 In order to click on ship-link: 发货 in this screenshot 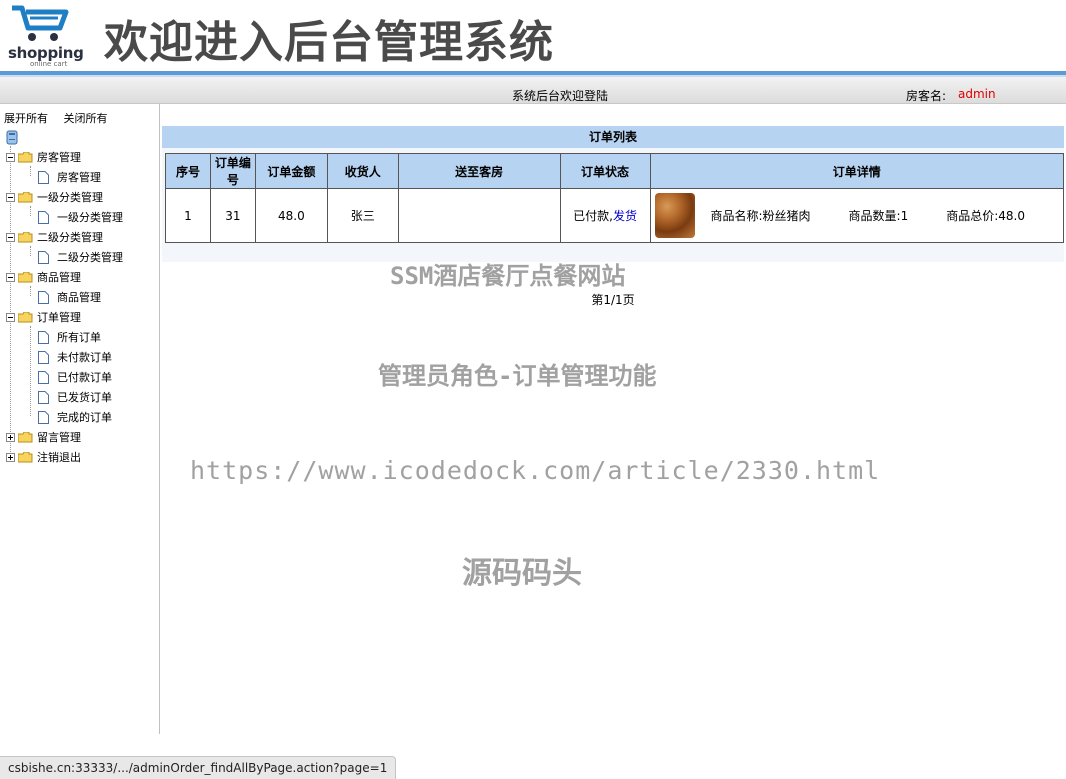, I will do `click(625, 216)`.